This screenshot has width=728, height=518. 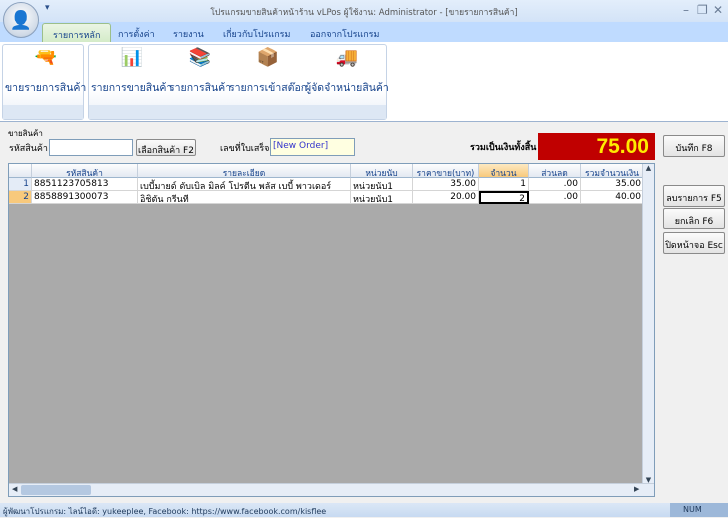 I want to click on scroll-left-icon: ◀, so click(x=14, y=489).